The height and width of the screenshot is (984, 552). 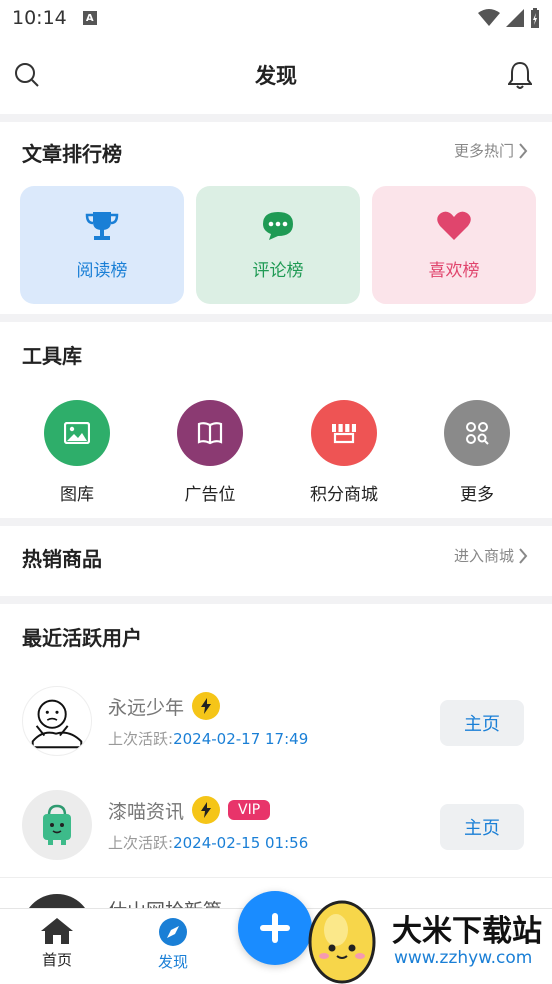 I want to click on book-icon, so click(x=210, y=433).